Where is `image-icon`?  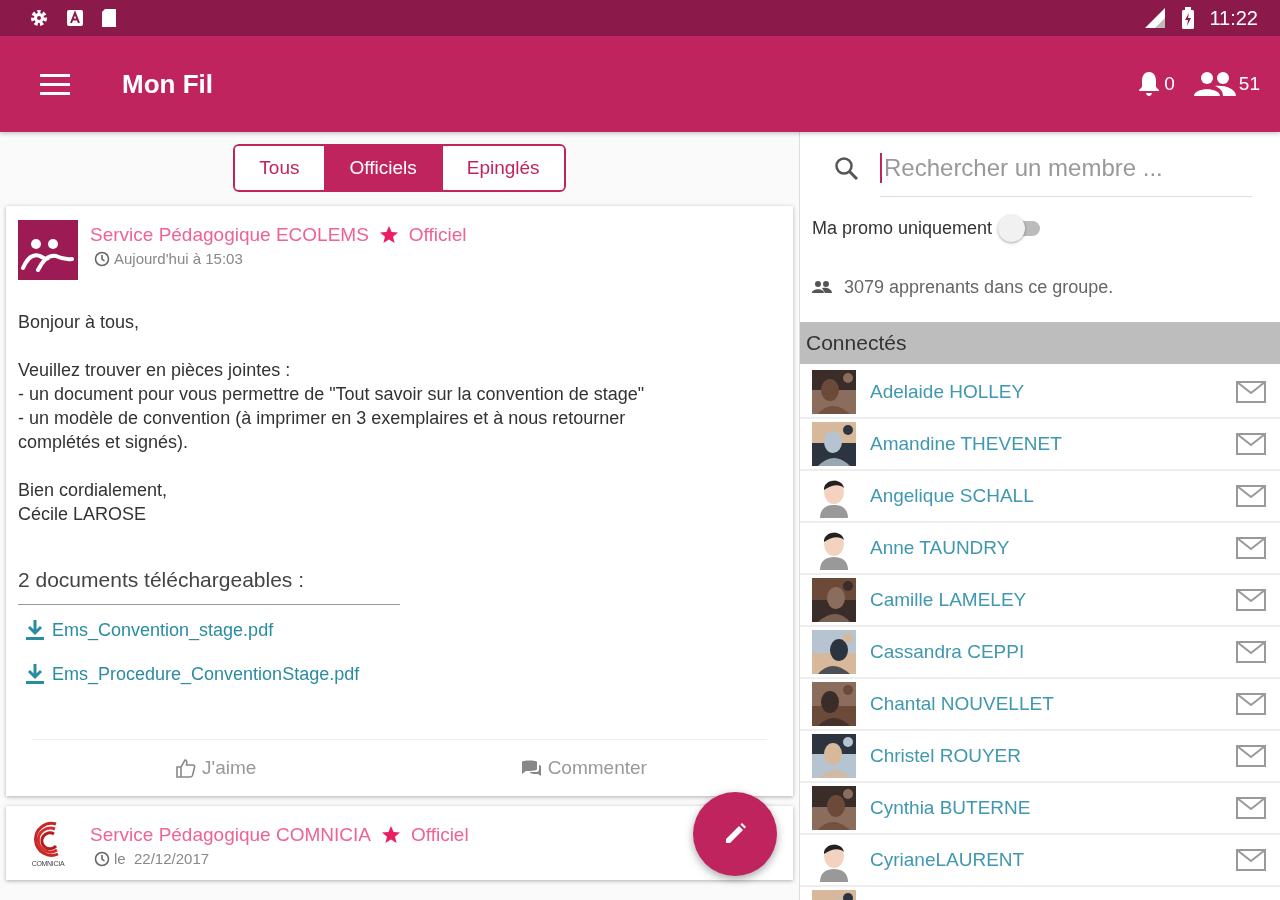
image-icon is located at coordinates (75, 18).